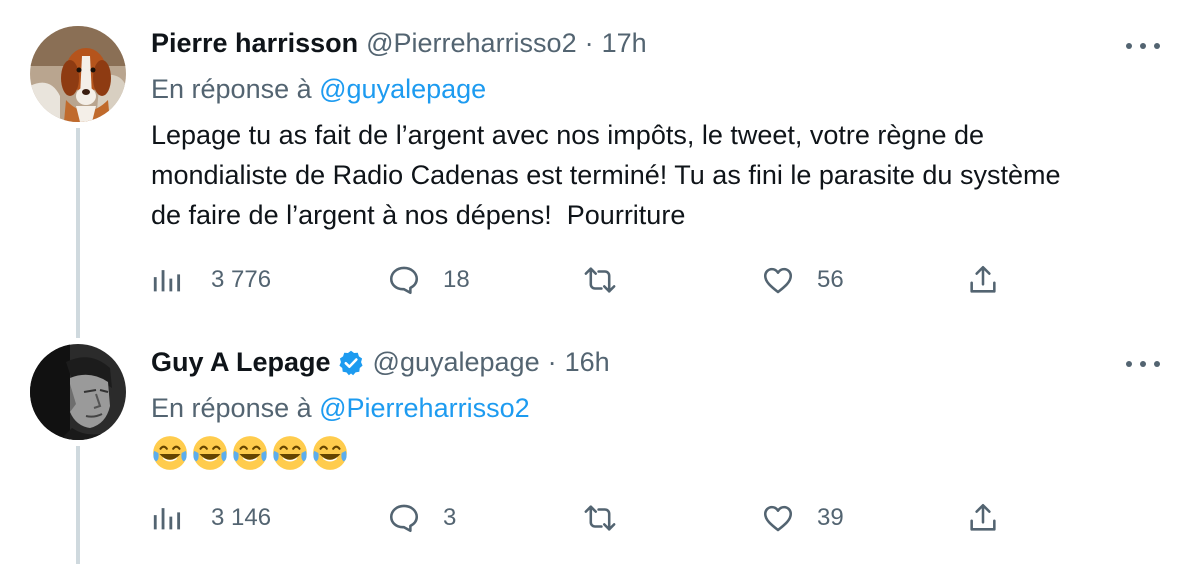 Image resolution: width=1196 pixels, height=564 pixels. What do you see at coordinates (587, 362) in the screenshot?
I see `tweet-time: 16h` at bounding box center [587, 362].